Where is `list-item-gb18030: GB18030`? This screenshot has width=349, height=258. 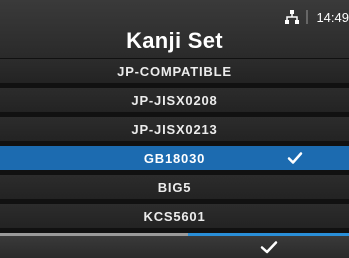
list-item-gb18030: GB18030 is located at coordinates (174, 158).